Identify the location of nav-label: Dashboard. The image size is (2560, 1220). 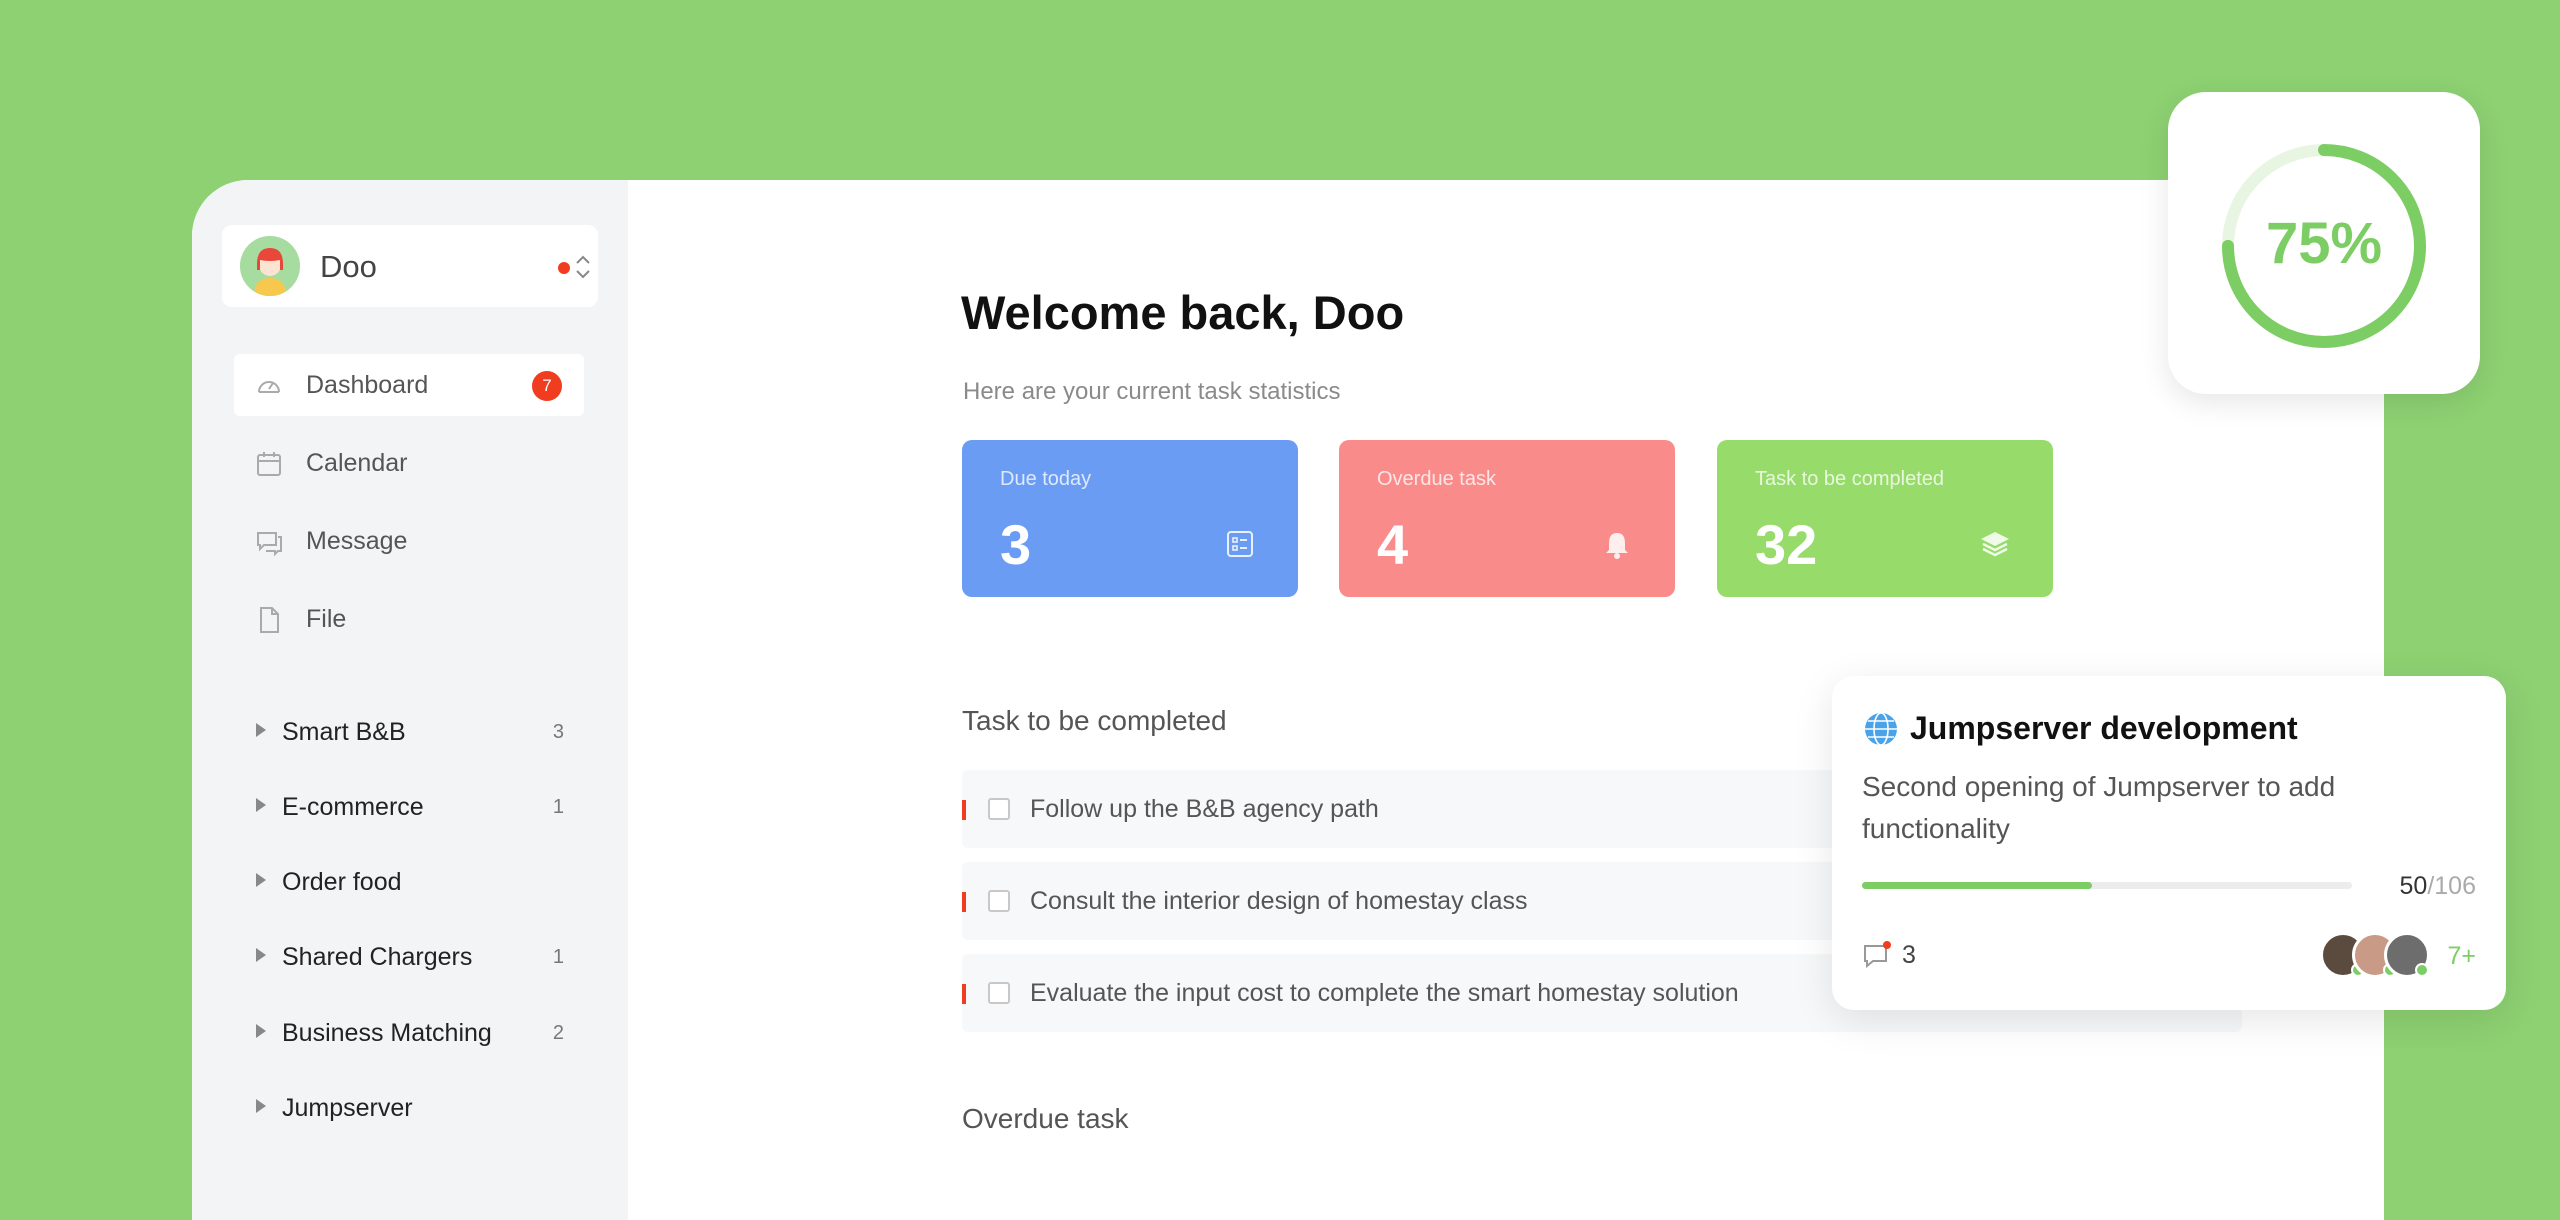
(367, 385).